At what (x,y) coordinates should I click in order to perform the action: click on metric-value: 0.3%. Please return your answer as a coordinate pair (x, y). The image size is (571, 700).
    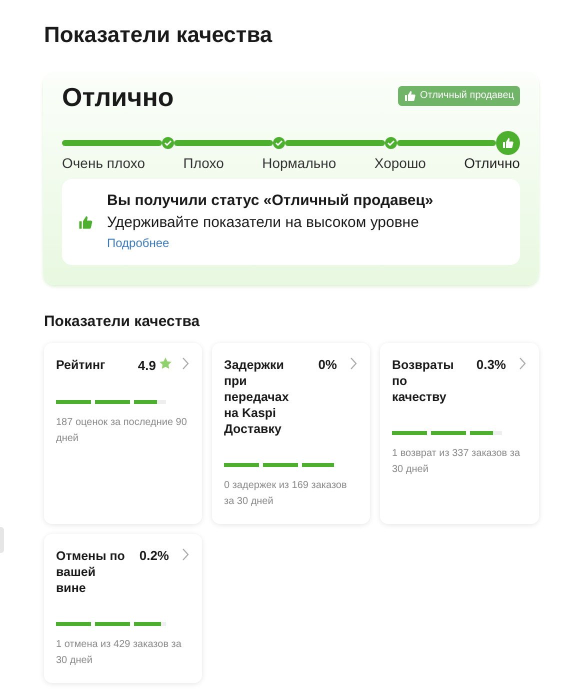
    Looking at the image, I should click on (491, 365).